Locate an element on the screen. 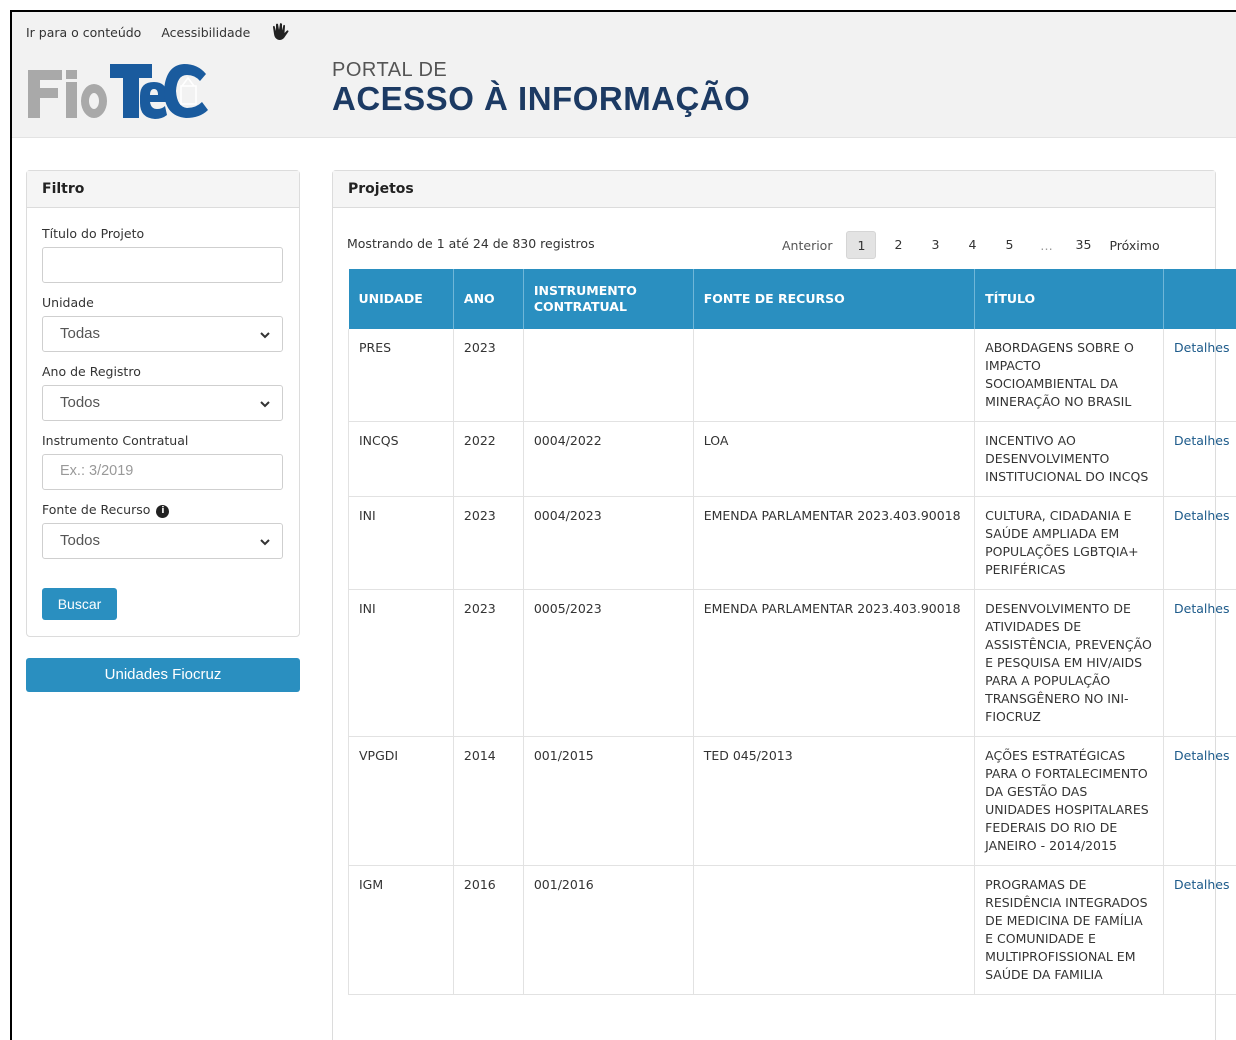  info-icon: i is located at coordinates (163, 511).